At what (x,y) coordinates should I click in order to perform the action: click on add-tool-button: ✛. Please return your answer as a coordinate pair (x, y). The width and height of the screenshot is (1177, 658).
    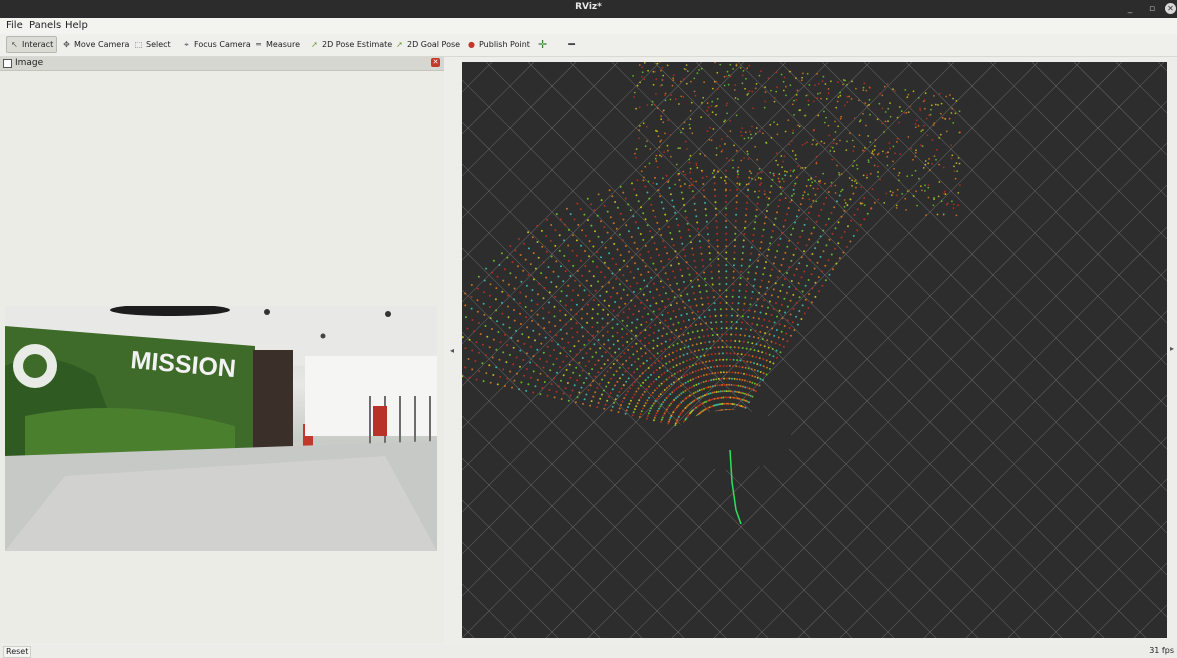
    Looking at the image, I should click on (542, 44).